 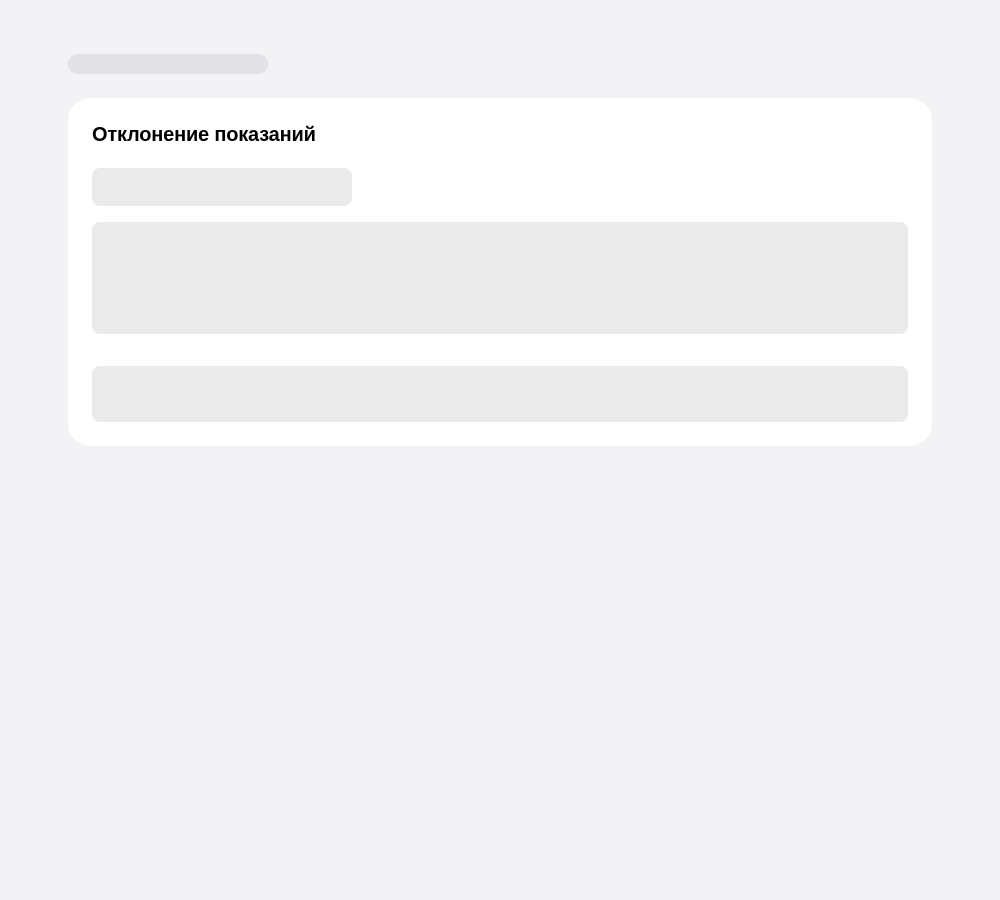 What do you see at coordinates (204, 135) in the screenshot?
I see `card-title: Отклонение показаний` at bounding box center [204, 135].